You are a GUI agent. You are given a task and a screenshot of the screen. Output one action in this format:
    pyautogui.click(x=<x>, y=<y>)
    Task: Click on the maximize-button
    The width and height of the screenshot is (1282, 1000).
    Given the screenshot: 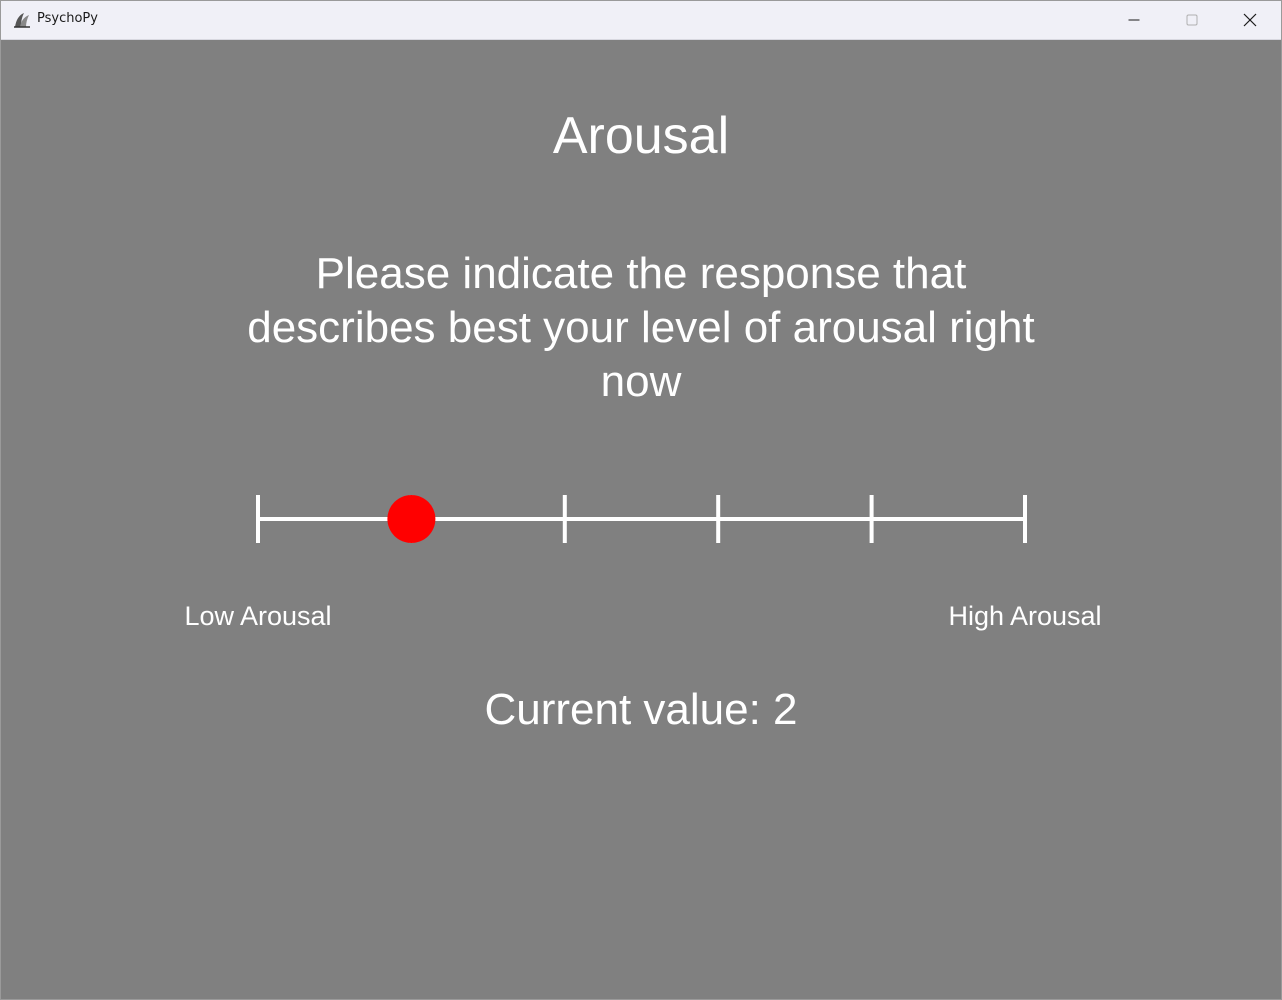 What is the action you would take?
    pyautogui.click(x=1192, y=20)
    